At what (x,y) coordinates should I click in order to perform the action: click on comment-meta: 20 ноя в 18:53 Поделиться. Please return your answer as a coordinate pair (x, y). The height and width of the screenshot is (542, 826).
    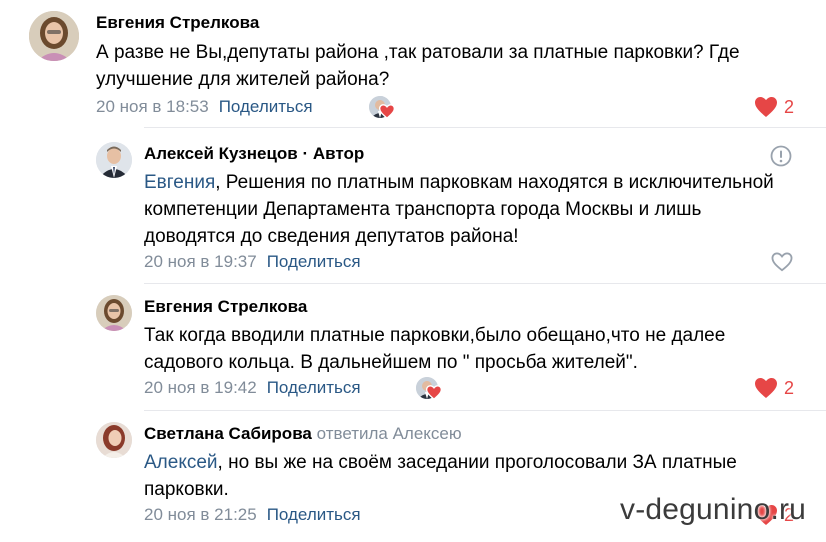
    Looking at the image, I should click on (204, 107).